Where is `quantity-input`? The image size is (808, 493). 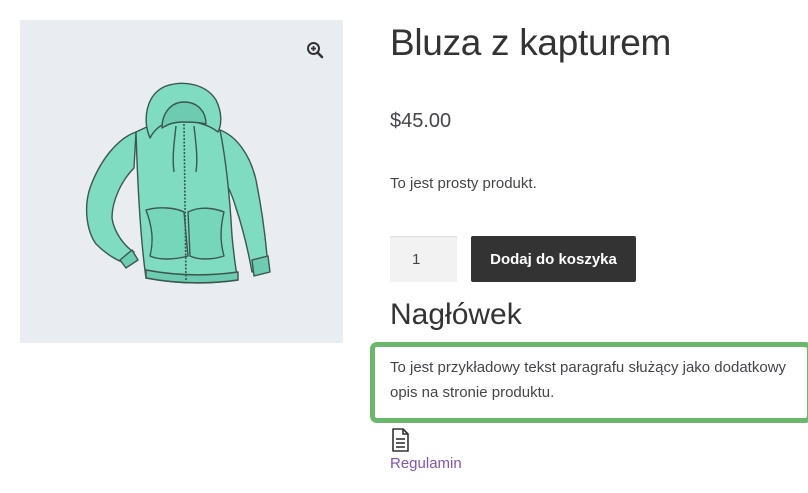 quantity-input is located at coordinates (423, 259).